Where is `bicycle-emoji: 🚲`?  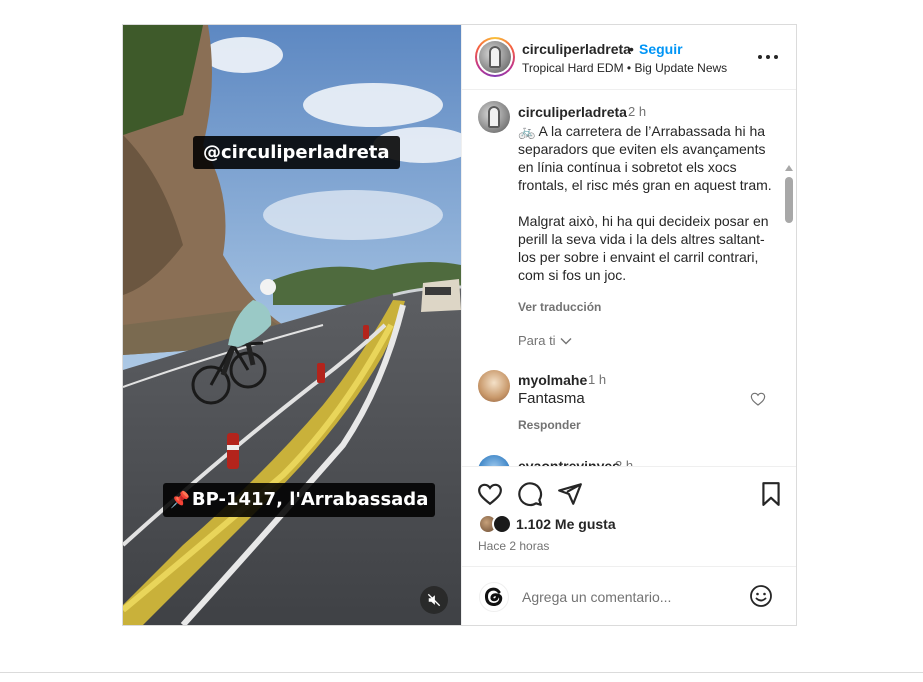 bicycle-emoji: 🚲 is located at coordinates (527, 131).